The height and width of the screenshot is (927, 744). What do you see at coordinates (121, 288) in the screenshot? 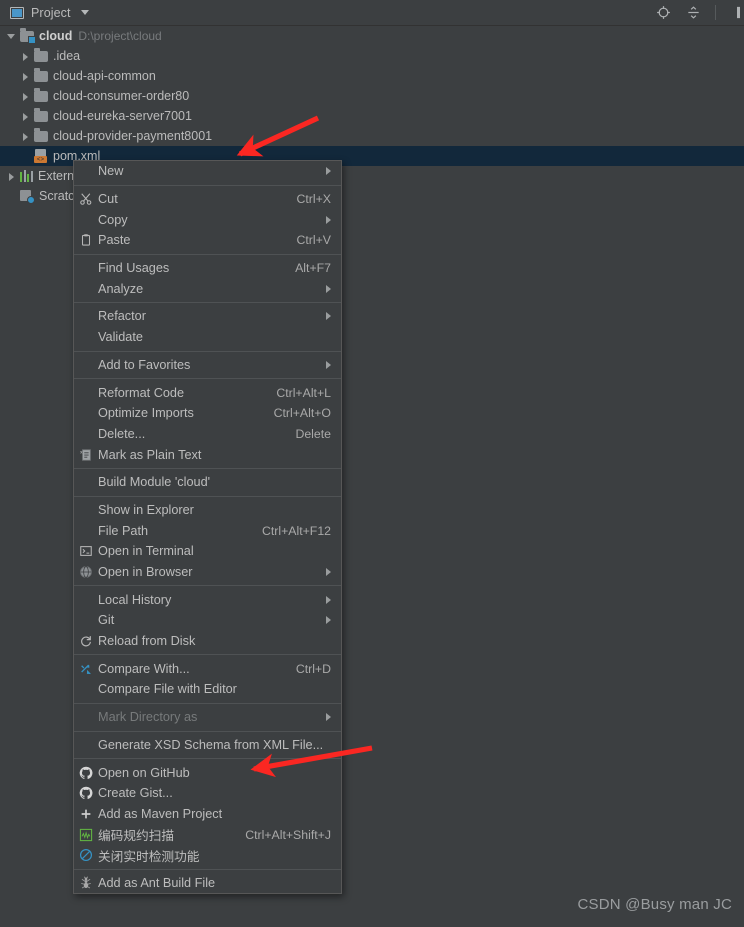
I see `menu-item-label: Analyze` at bounding box center [121, 288].